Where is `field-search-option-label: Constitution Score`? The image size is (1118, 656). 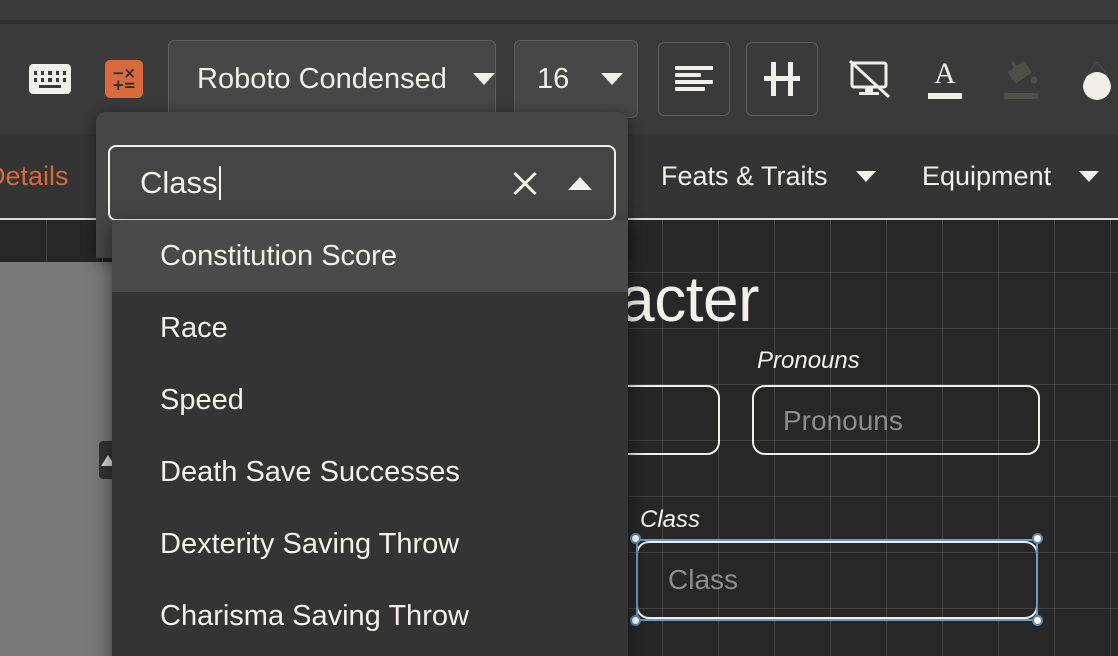 field-search-option-label: Constitution Score is located at coordinates (278, 255).